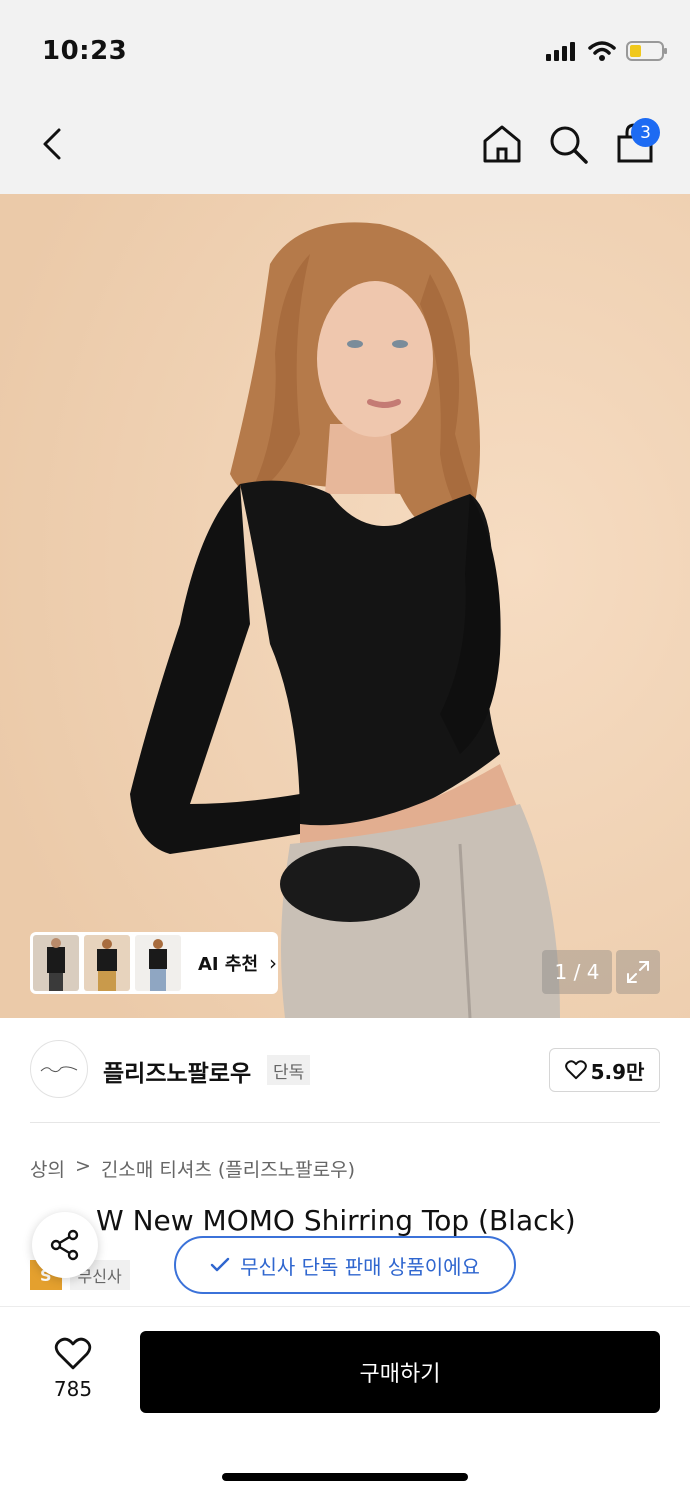 The width and height of the screenshot is (690, 1500). What do you see at coordinates (228, 1168) in the screenshot?
I see `breadcrumb-subcategory: 긴소매 티셔츠 (플리즈노팔로우)` at bounding box center [228, 1168].